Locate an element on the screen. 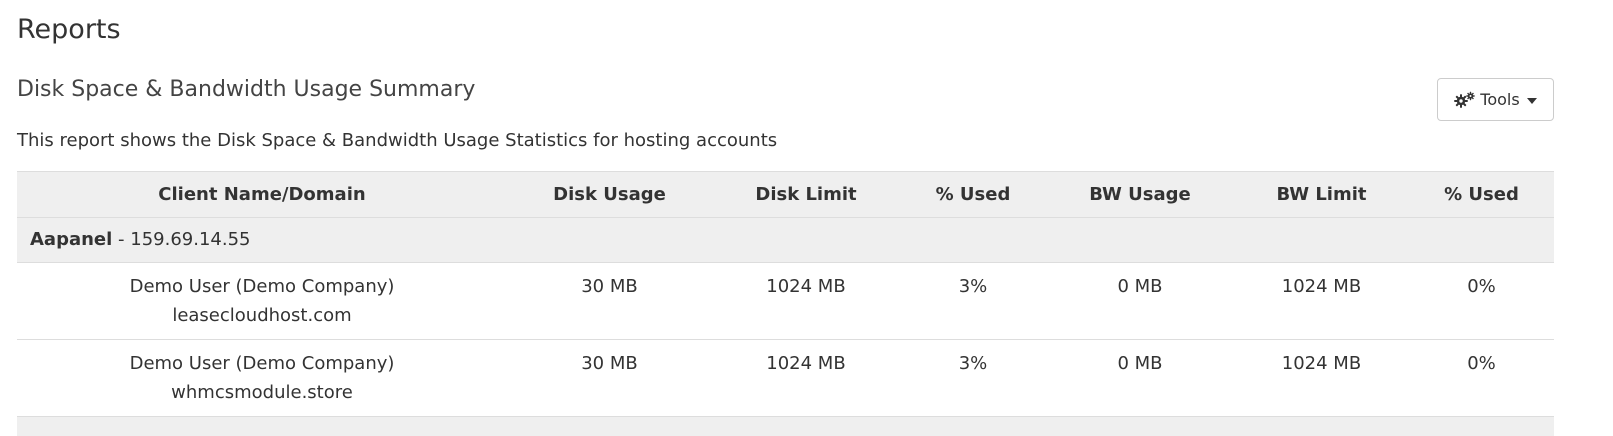 The image size is (1613, 436). tools-button-label: Tools is located at coordinates (1500, 99).